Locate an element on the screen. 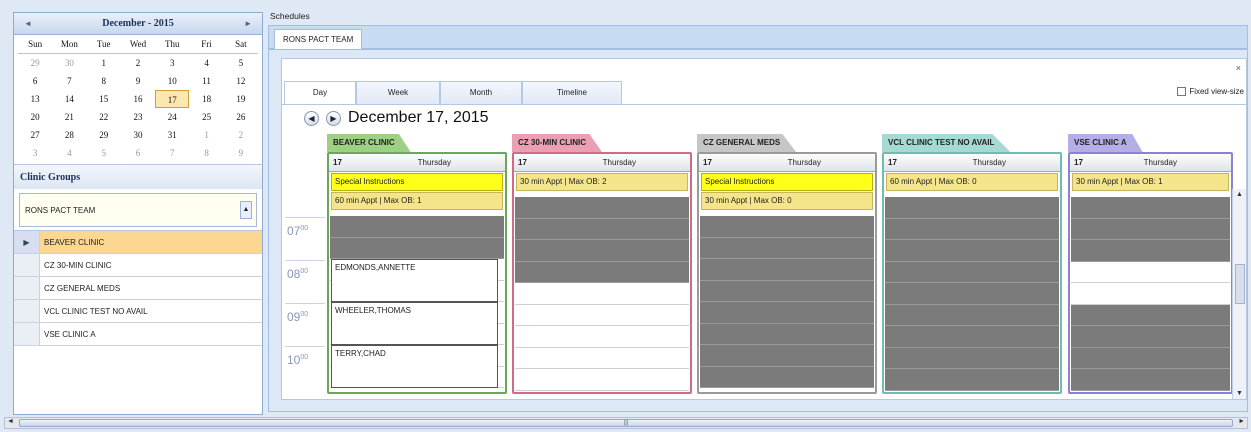  arrow-right-icon: ▶ is located at coordinates (333, 118).